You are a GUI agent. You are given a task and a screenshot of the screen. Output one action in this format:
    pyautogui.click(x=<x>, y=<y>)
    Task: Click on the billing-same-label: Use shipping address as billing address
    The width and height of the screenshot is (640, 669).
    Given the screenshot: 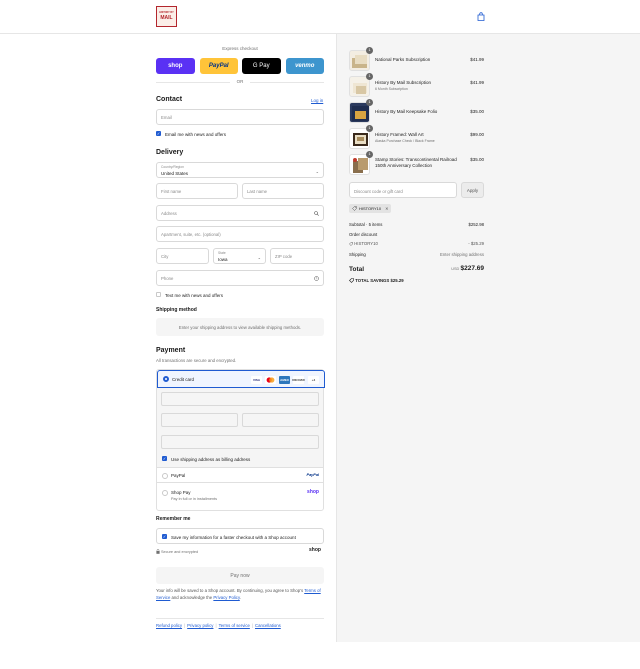 What is the action you would take?
    pyautogui.click(x=211, y=459)
    